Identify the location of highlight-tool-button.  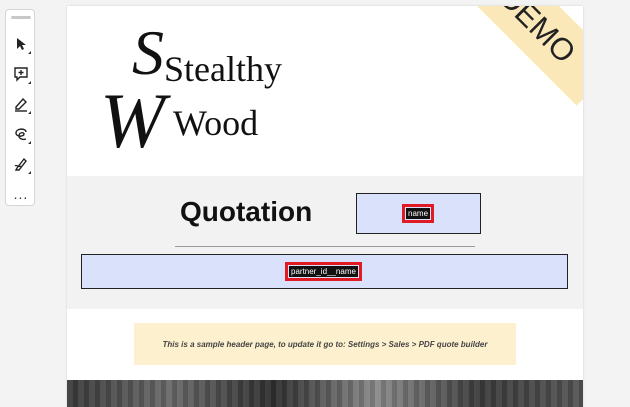
(21, 104).